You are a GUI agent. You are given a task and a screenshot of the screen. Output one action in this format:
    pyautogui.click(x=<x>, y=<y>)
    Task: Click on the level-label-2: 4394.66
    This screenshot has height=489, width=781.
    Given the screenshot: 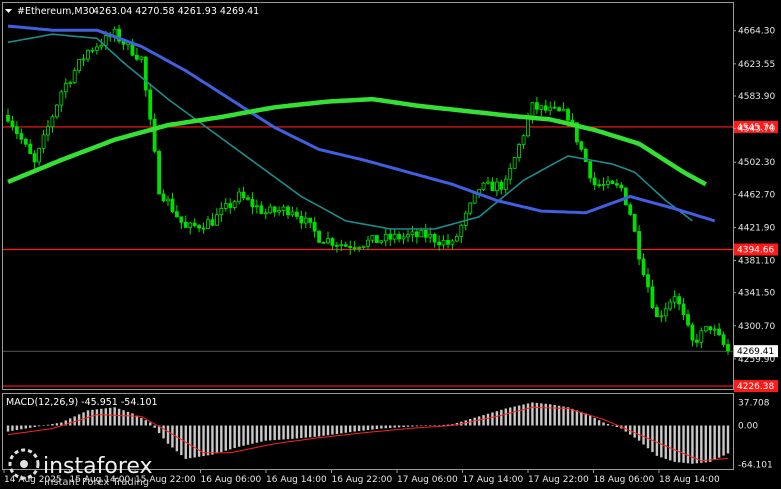 What is the action you would take?
    pyautogui.click(x=755, y=251)
    